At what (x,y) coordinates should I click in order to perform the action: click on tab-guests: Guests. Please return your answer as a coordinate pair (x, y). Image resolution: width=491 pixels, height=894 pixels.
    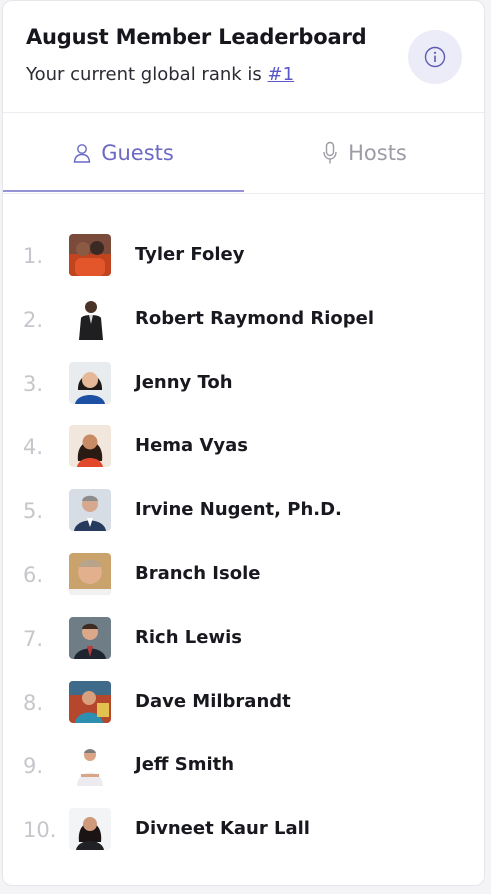
    Looking at the image, I should click on (123, 153).